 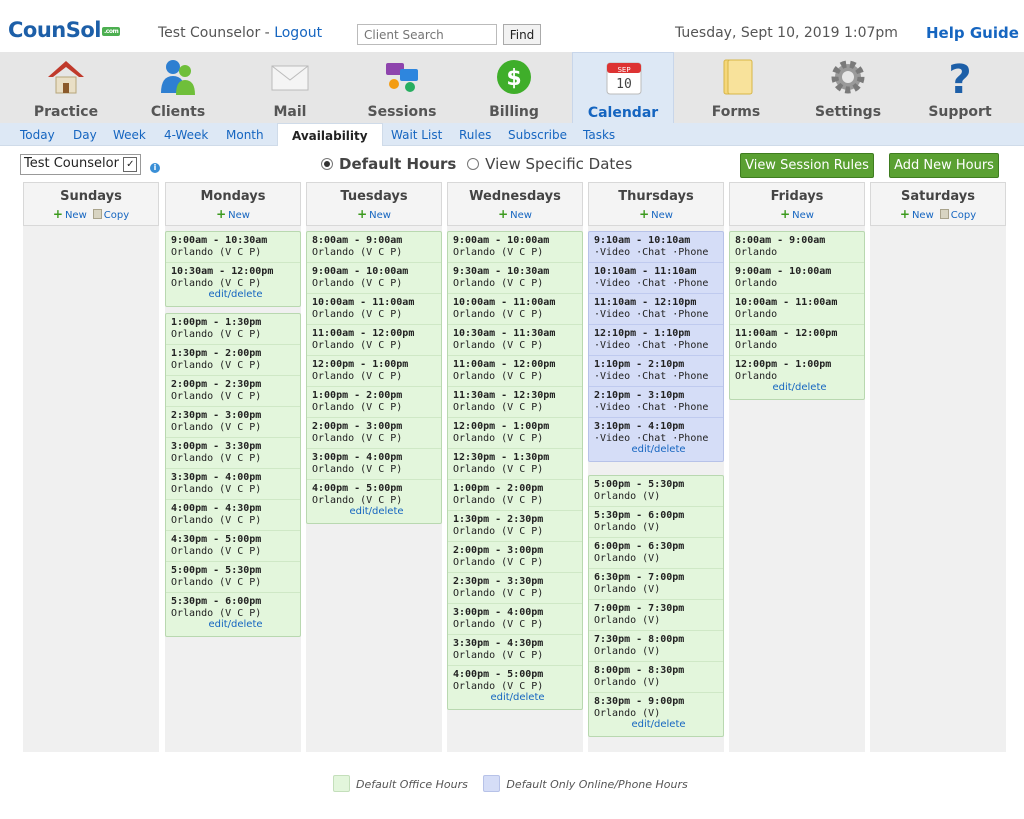 I want to click on house-icon, so click(x=66, y=77).